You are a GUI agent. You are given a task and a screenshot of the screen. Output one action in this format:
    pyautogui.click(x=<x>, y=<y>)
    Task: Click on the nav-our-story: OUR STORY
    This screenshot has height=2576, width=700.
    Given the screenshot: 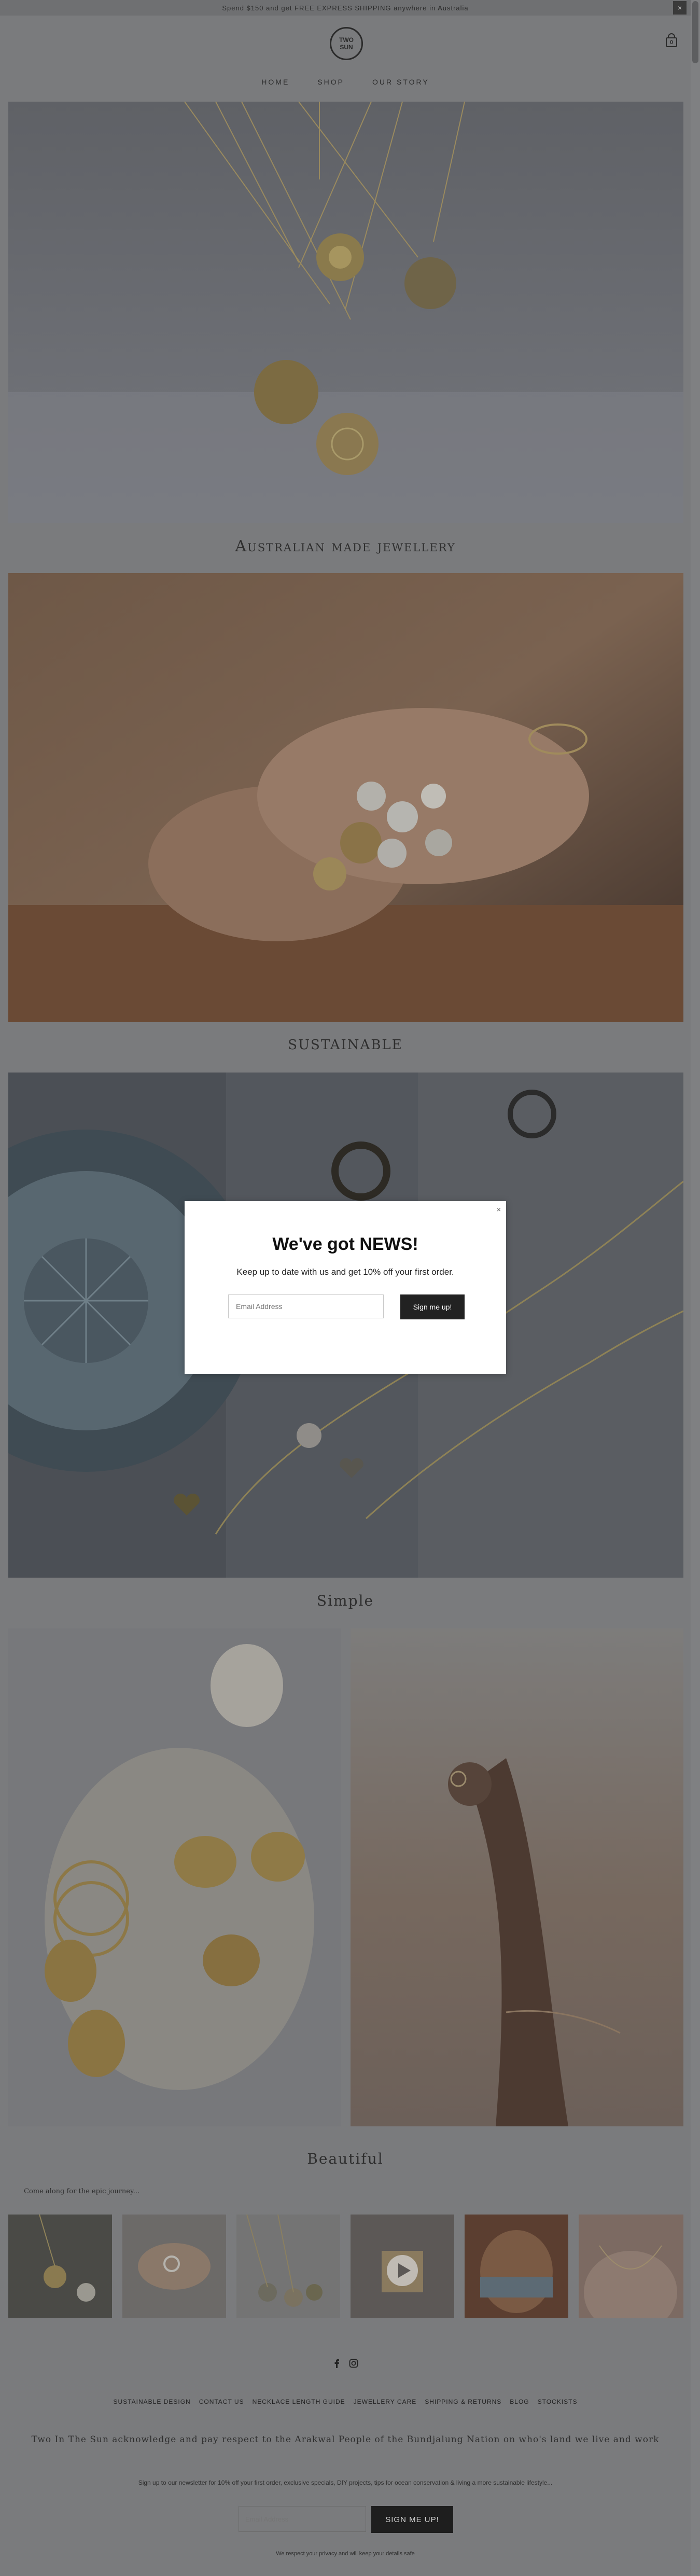 What is the action you would take?
    pyautogui.click(x=400, y=82)
    